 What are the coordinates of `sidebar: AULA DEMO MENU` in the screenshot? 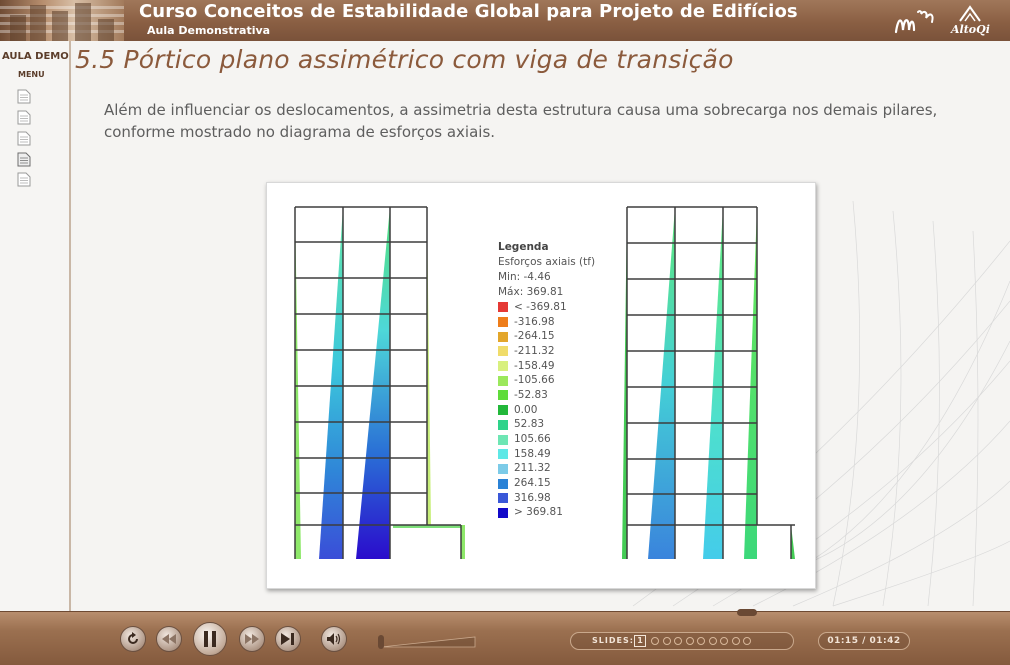 It's located at (35, 326).